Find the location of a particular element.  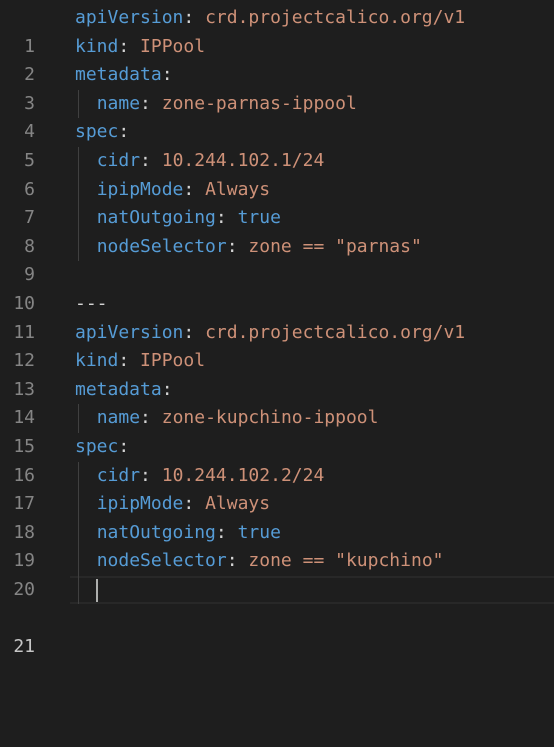

yaml-value: zone == "parnas" is located at coordinates (335, 246).